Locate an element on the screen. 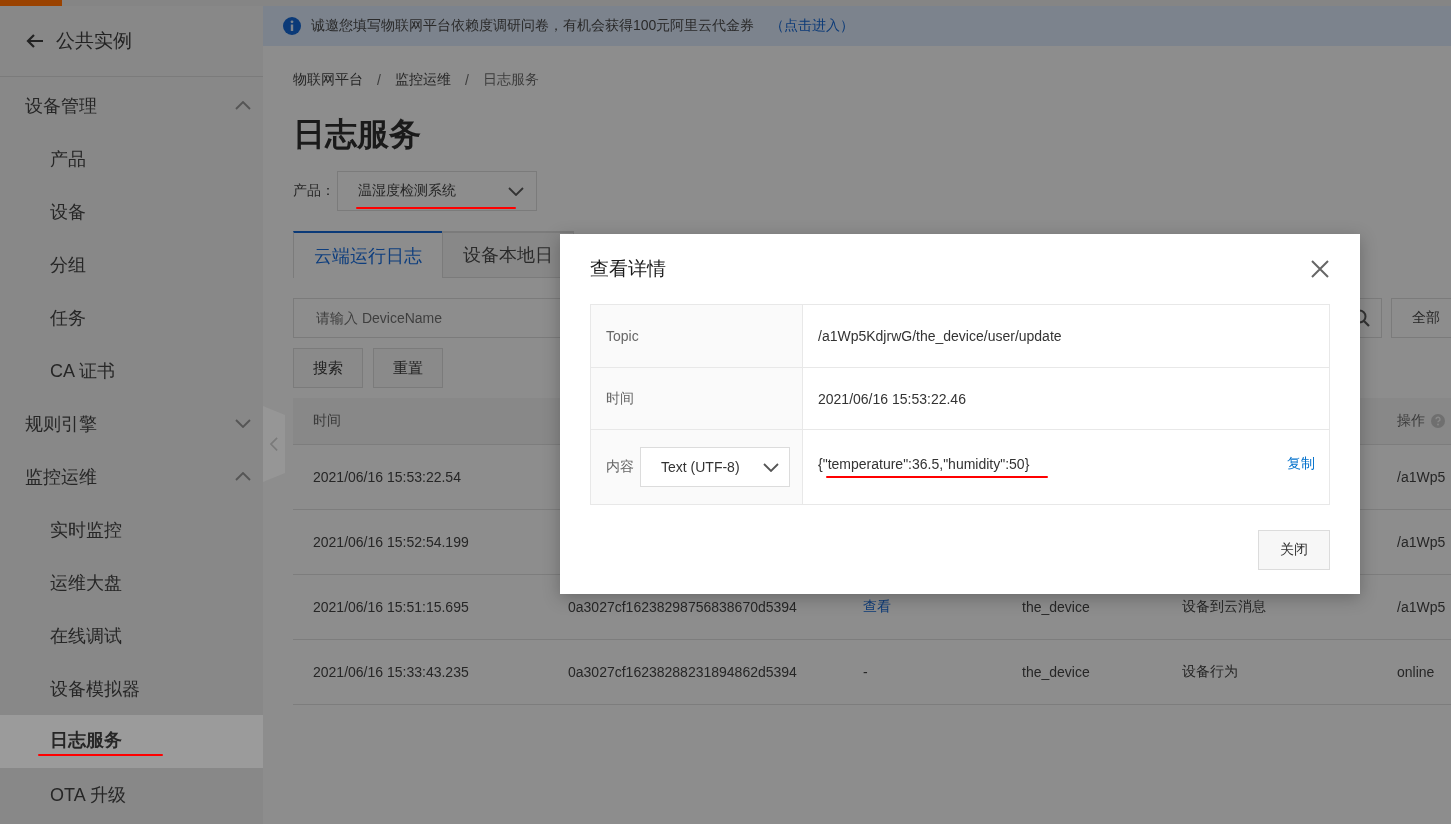 The height and width of the screenshot is (824, 1451). format-select: Text (UTF-8) is located at coordinates (715, 467).